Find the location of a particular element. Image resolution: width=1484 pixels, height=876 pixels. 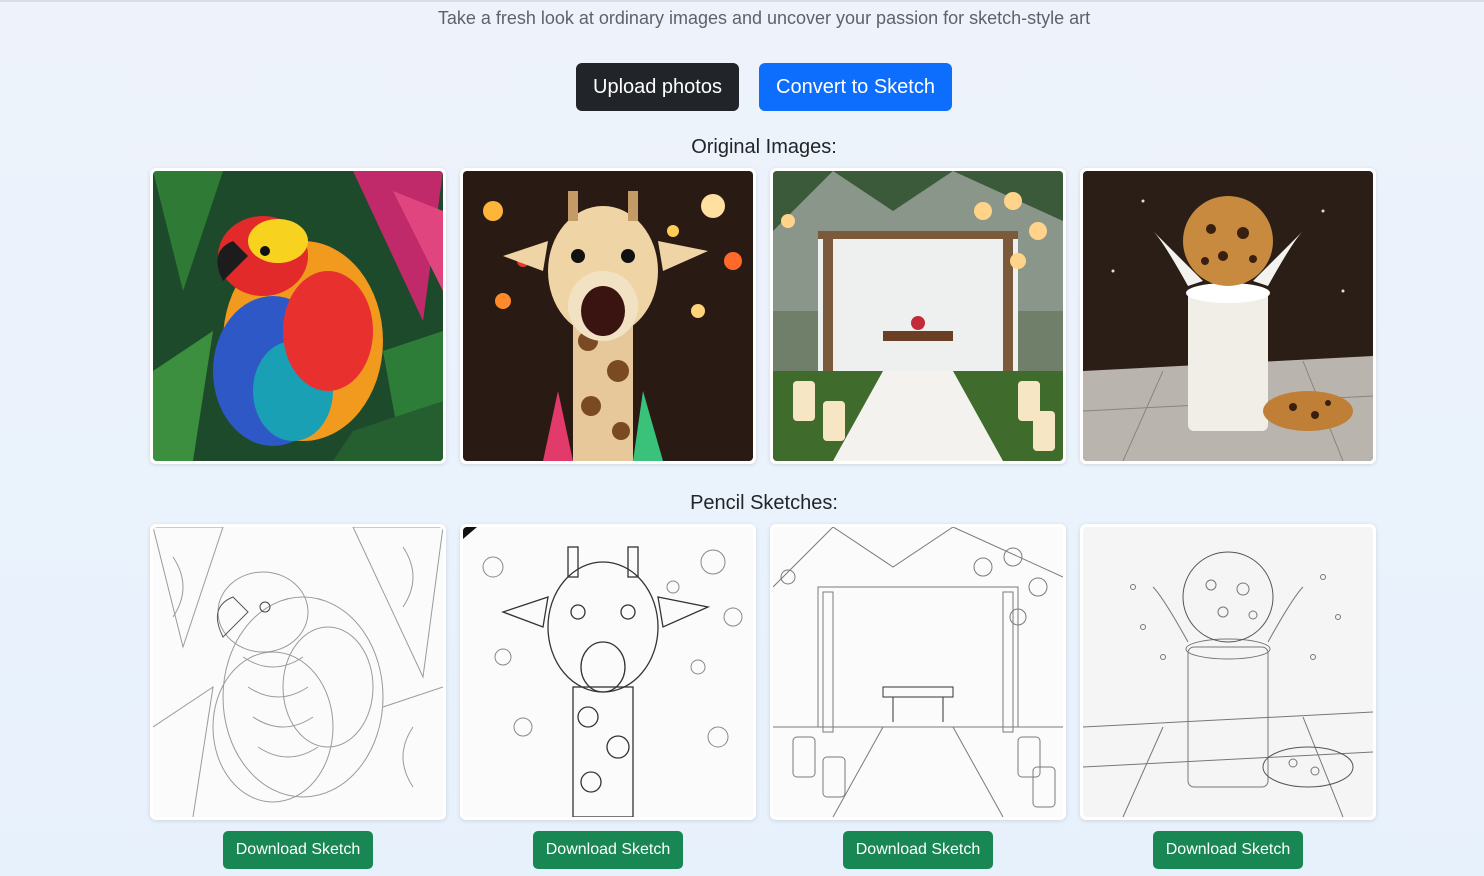

original-images-title: Original Images: is located at coordinates (764, 147).